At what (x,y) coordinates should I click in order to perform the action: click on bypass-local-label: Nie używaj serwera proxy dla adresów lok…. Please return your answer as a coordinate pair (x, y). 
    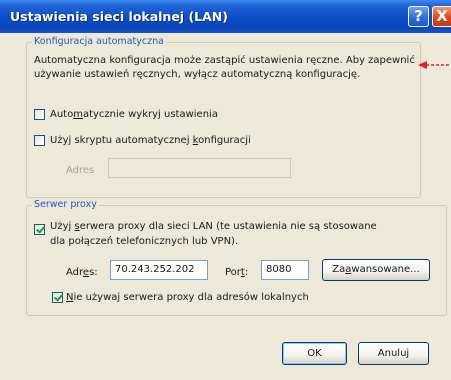
    Looking at the image, I should click on (187, 297).